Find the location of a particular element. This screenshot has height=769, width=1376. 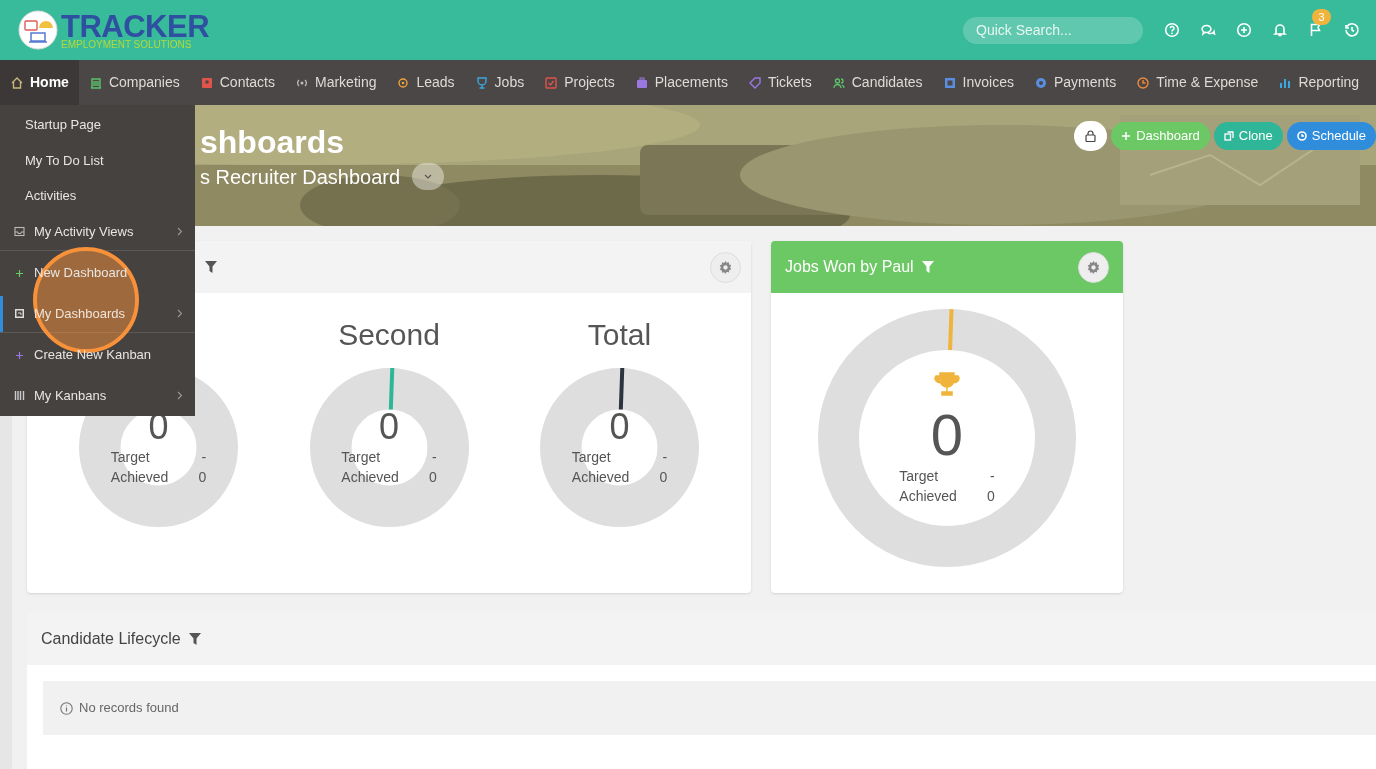

lock-icon is located at coordinates (1091, 136).